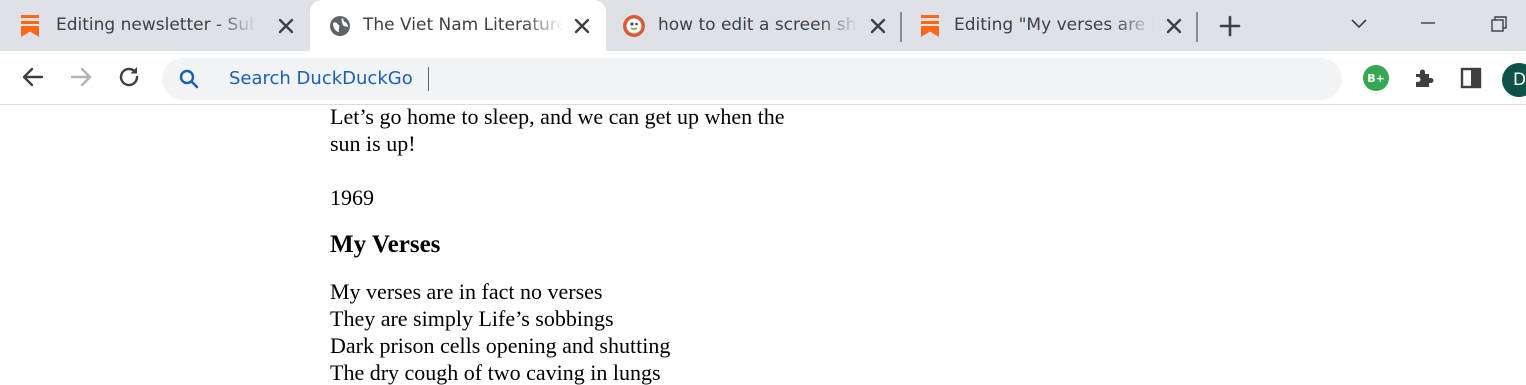 This screenshot has width=1526, height=385. I want to click on tab-substack-newsletter: Editing newsletter - Substack, so click(154, 25).